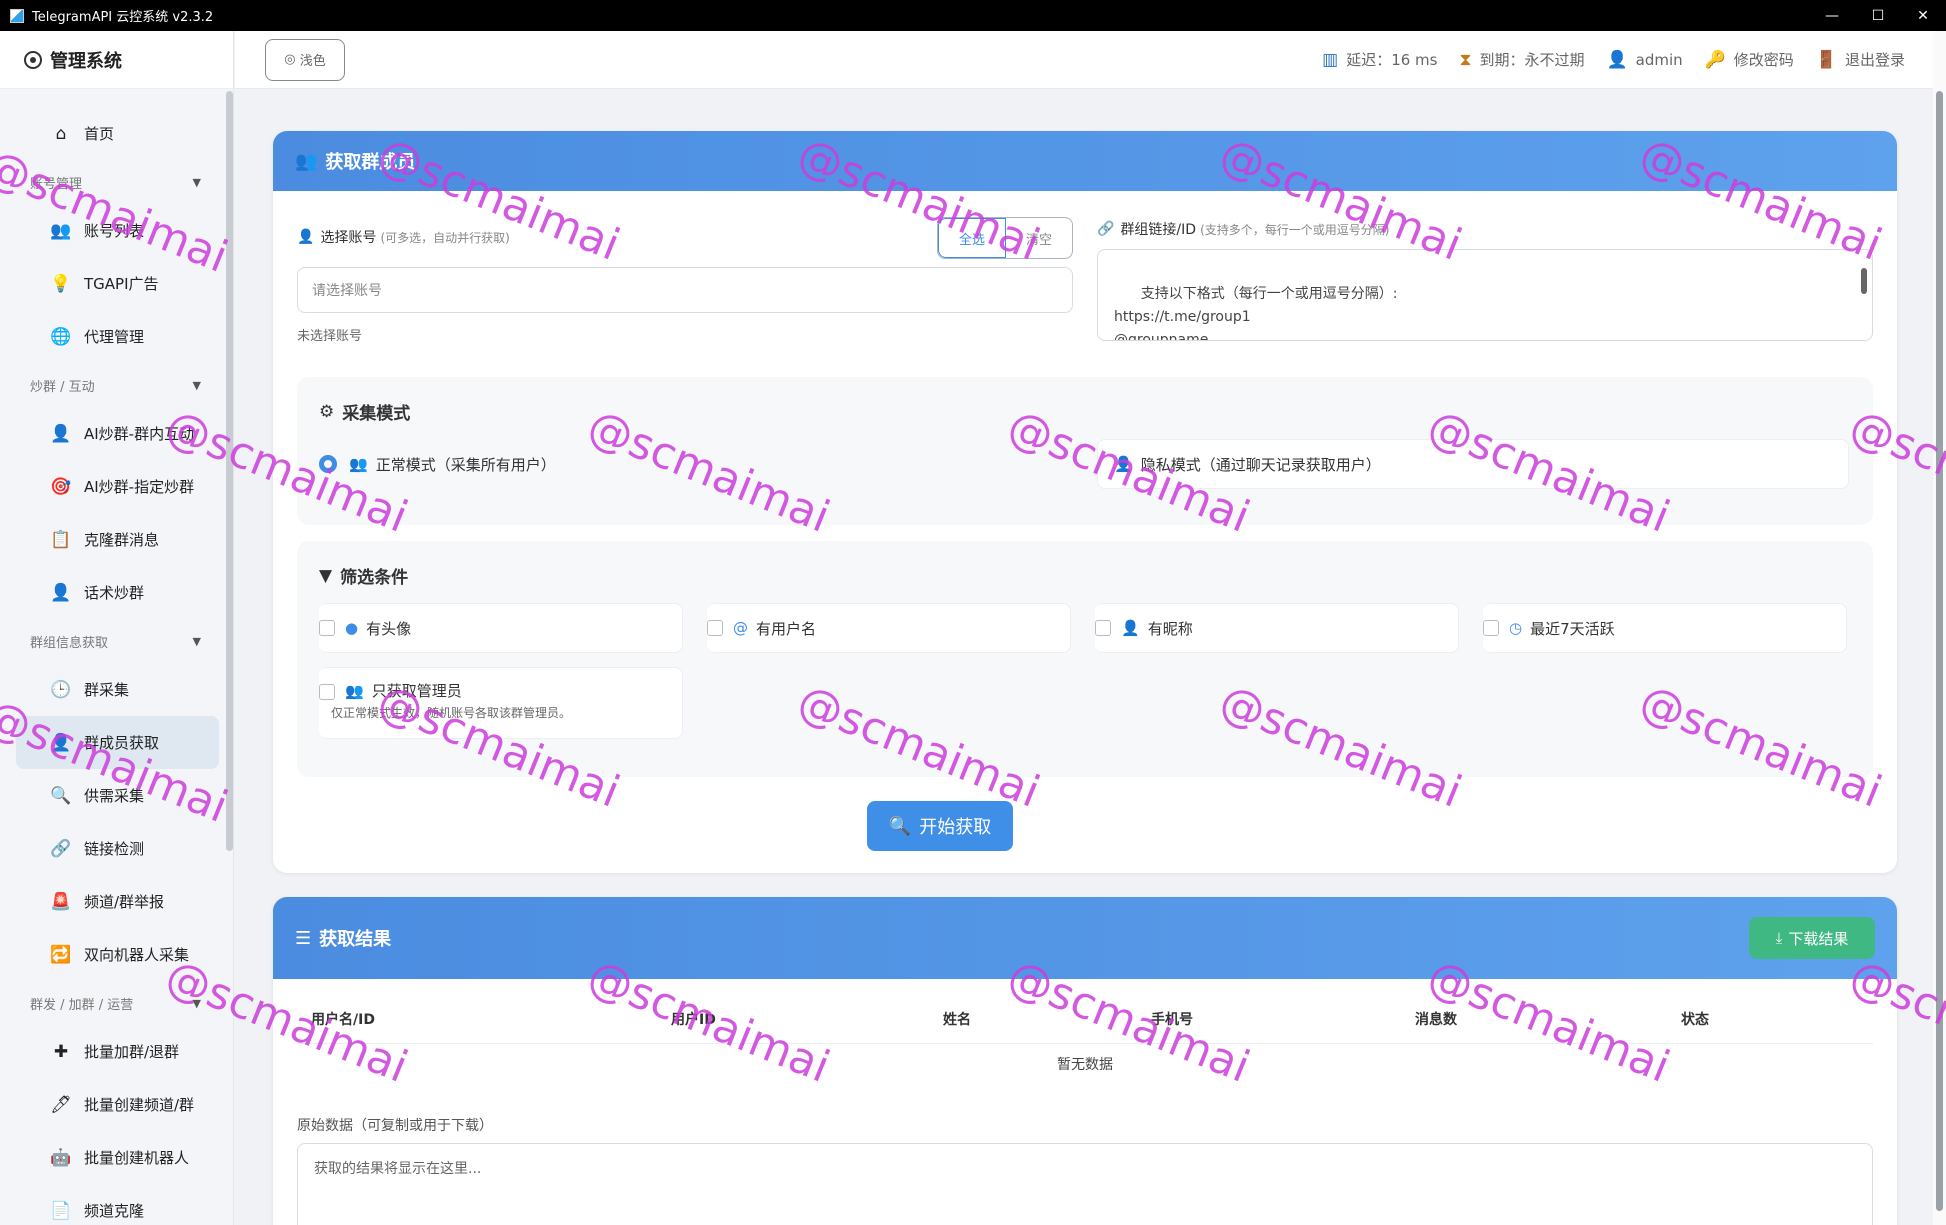 The width and height of the screenshot is (1946, 1225). Describe the element at coordinates (306, 237) in the screenshot. I see `user-icon: 👤` at that location.